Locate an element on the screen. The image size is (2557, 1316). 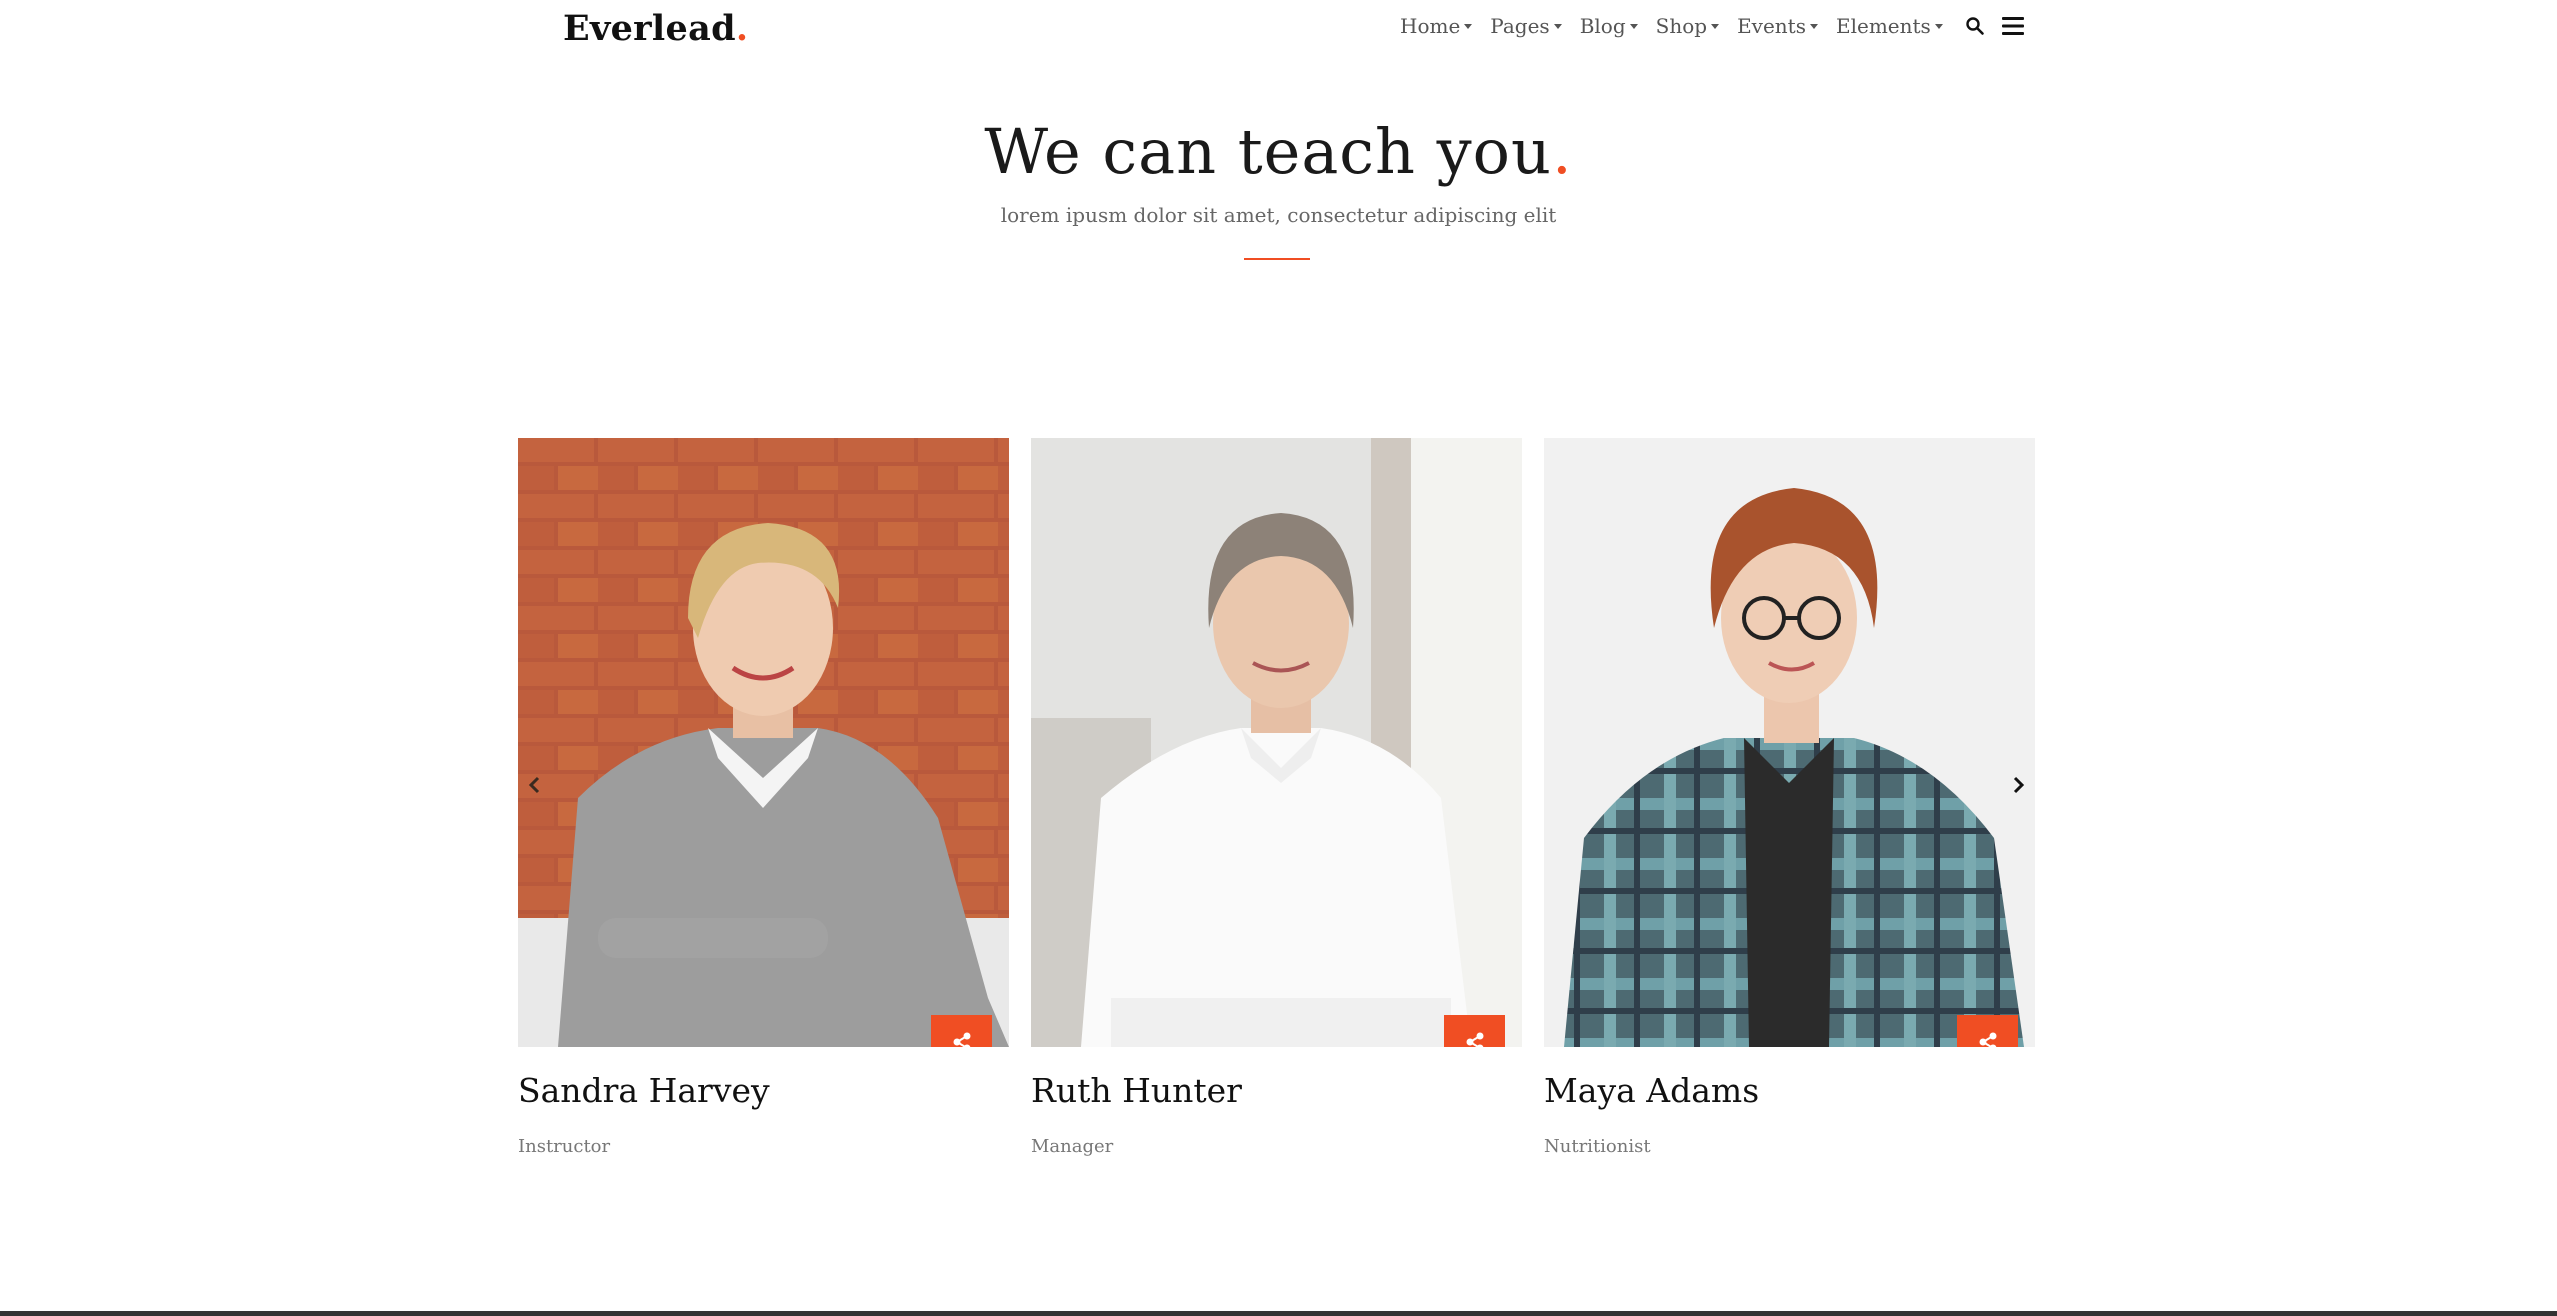
nav-item-label: Blog is located at coordinates (1602, 26).